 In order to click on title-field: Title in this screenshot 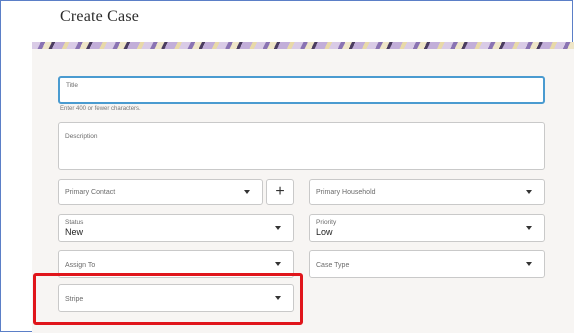, I will do `click(301, 90)`.